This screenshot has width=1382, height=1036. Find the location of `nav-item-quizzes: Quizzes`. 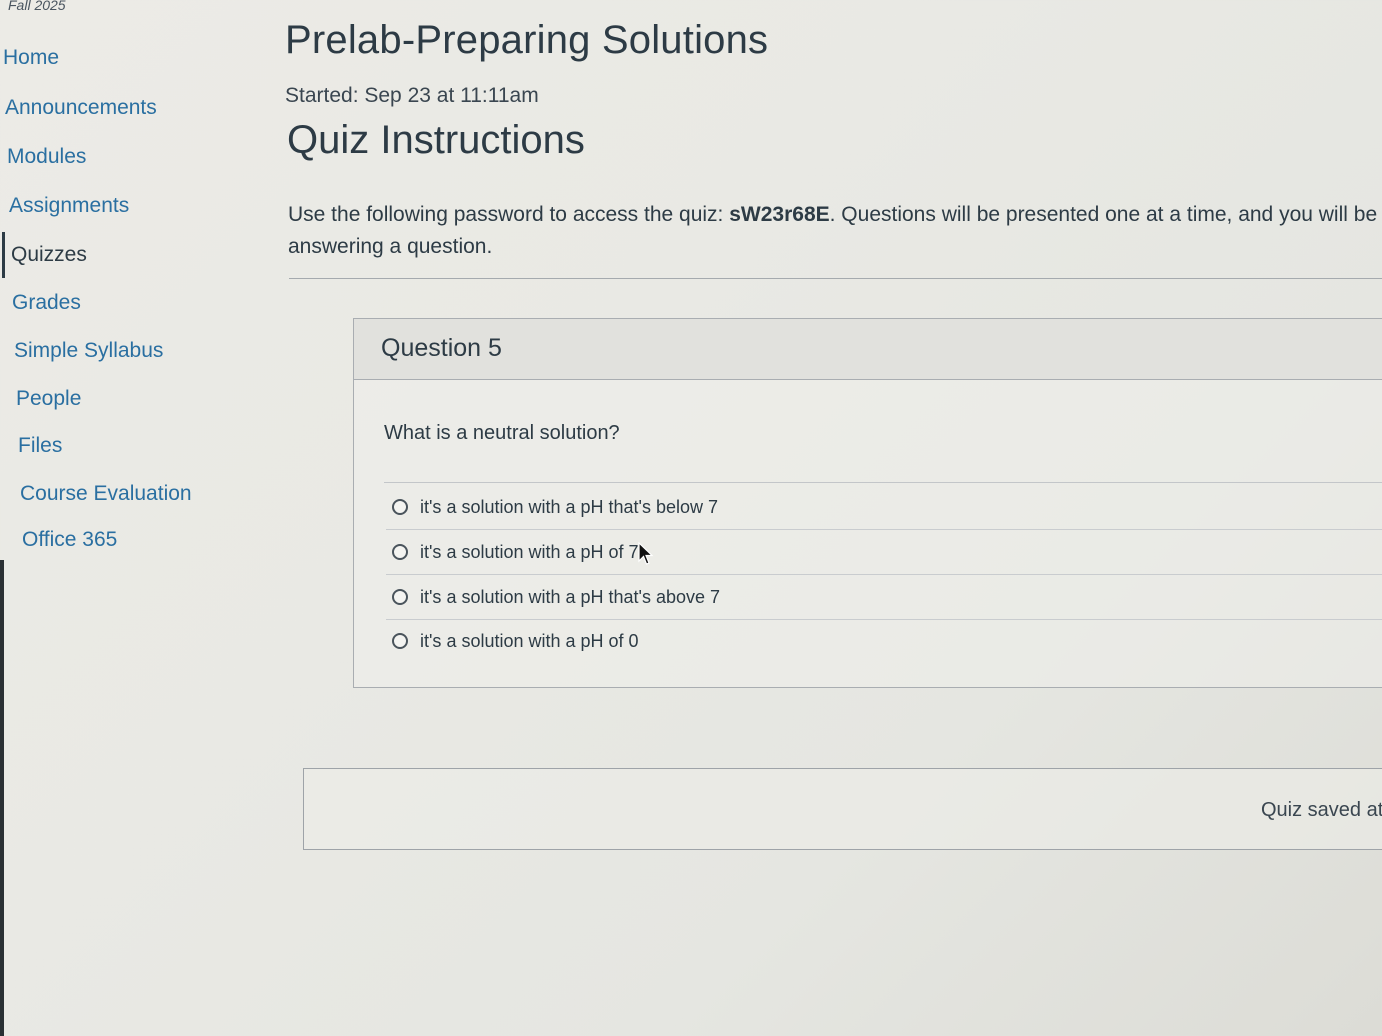

nav-item-quizzes: Quizzes is located at coordinates (44, 255).